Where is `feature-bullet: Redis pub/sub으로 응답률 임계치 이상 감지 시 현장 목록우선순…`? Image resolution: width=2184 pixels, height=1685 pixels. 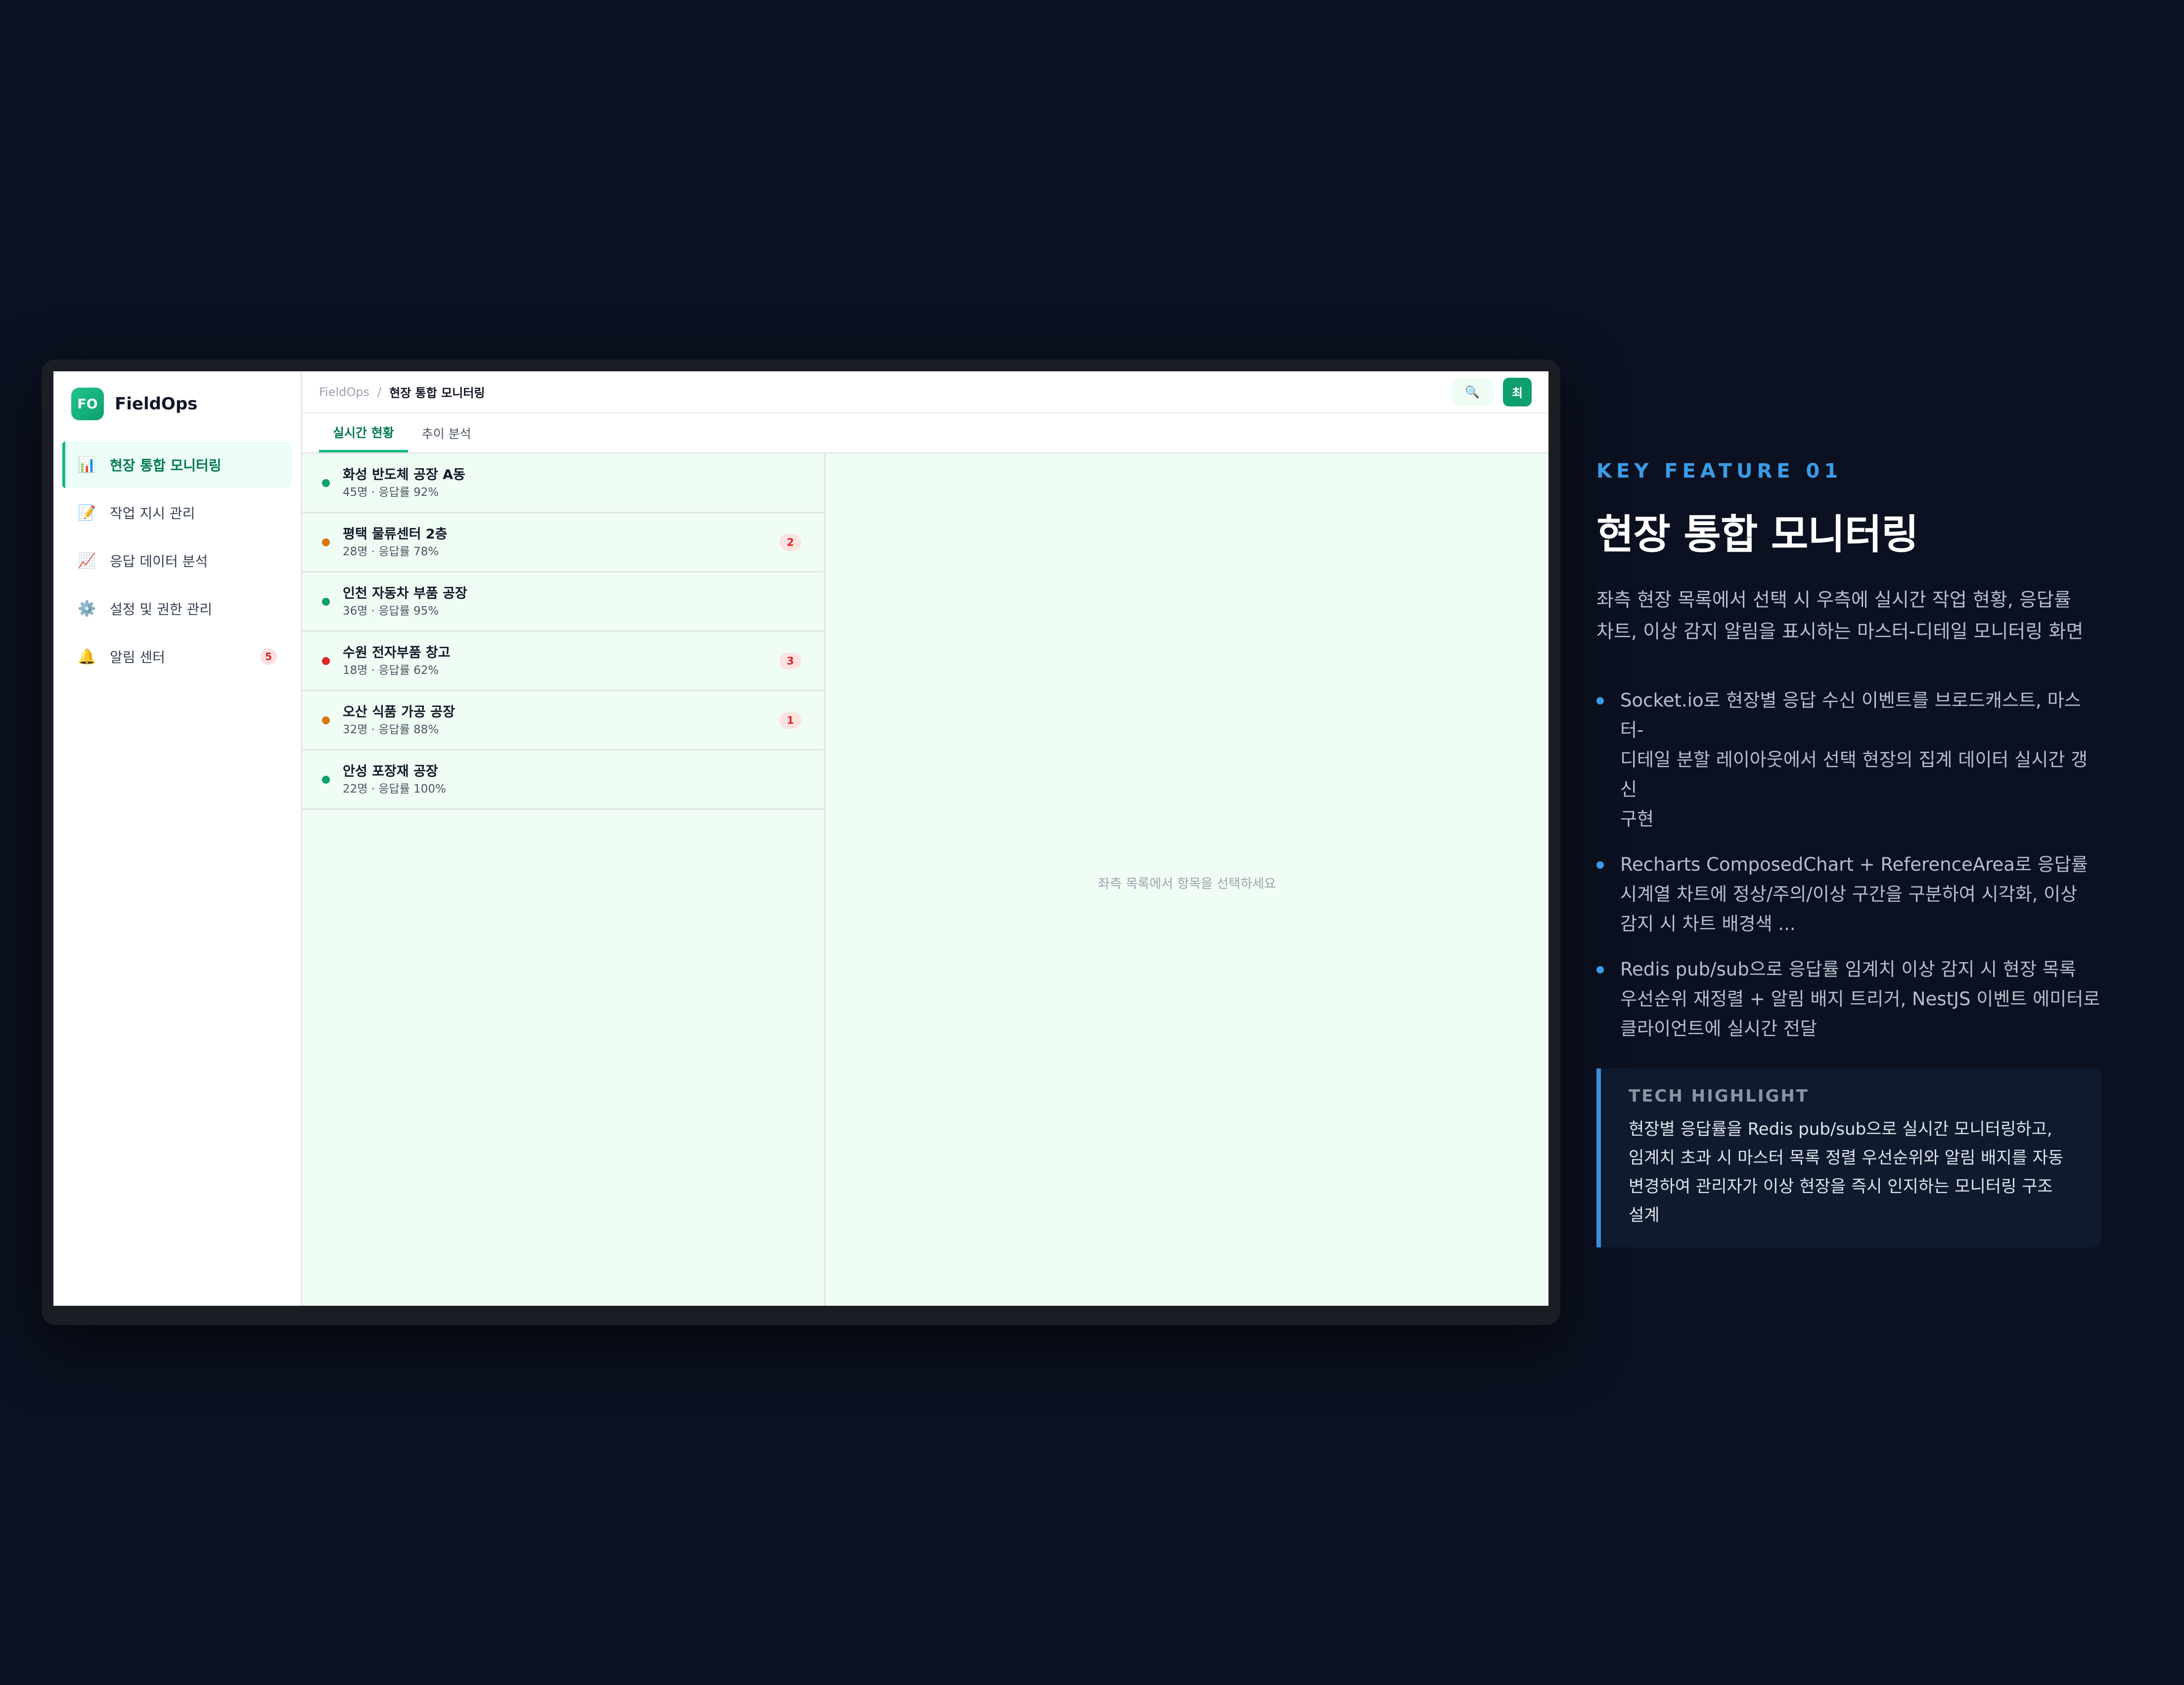
feature-bullet: Redis pub/sub으로 응답률 임계치 이상 감지 시 현장 목록우선순… is located at coordinates (1848, 999).